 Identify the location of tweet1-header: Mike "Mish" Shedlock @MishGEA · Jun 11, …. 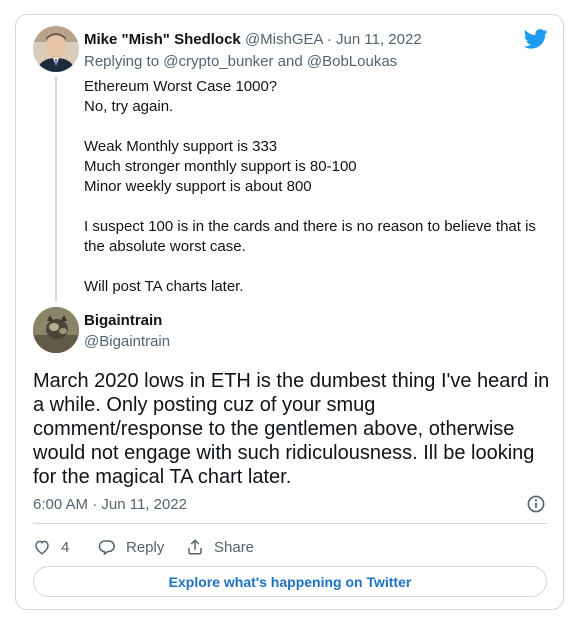
(253, 39).